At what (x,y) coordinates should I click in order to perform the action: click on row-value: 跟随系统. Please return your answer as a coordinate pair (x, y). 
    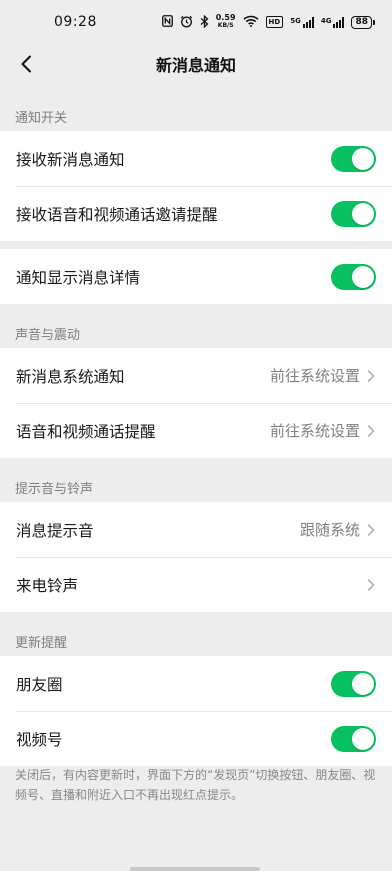
    Looking at the image, I should click on (329, 530).